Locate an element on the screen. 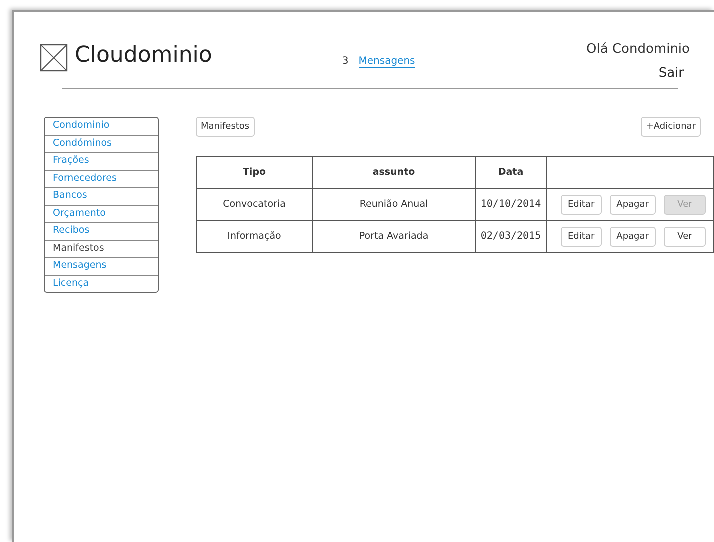 The image size is (714, 542). table-cell: Informação is located at coordinates (254, 236).